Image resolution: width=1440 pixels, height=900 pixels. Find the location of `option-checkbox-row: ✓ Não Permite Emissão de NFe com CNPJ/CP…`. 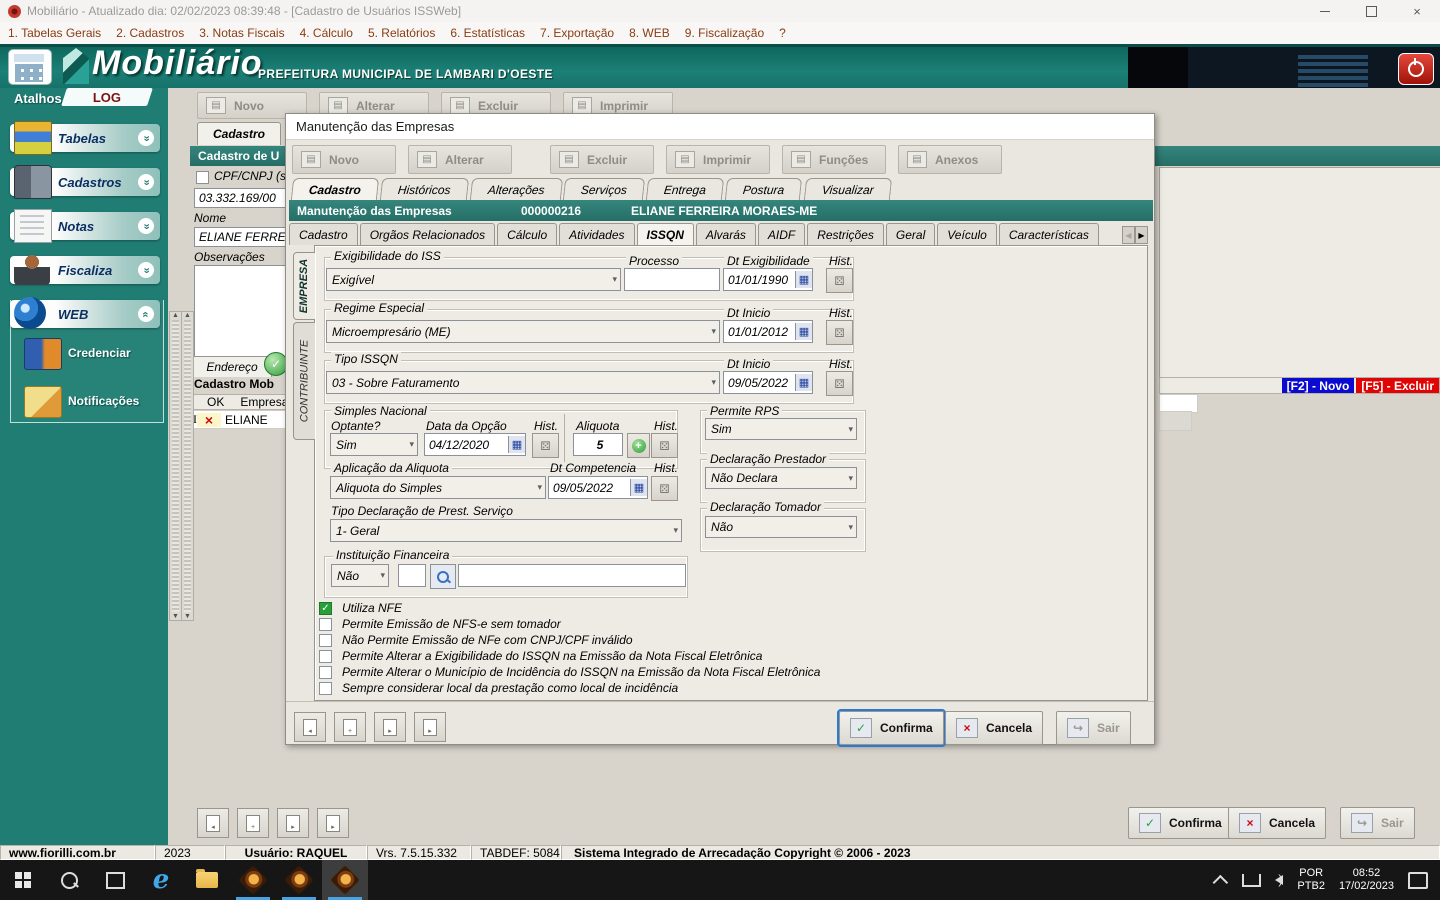

option-checkbox-row: ✓ Não Permite Emissão de NFe com CNPJ/CP… is located at coordinates (569, 640).